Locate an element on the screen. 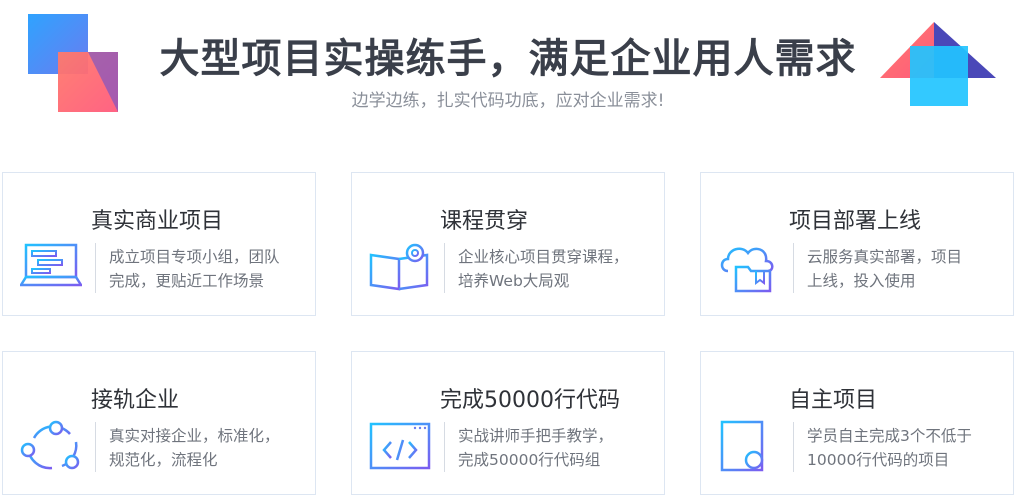 The height and width of the screenshot is (501, 1016). page-subtitle: 边学边练，扎实代码功底，应对企业需求! is located at coordinates (508, 101).